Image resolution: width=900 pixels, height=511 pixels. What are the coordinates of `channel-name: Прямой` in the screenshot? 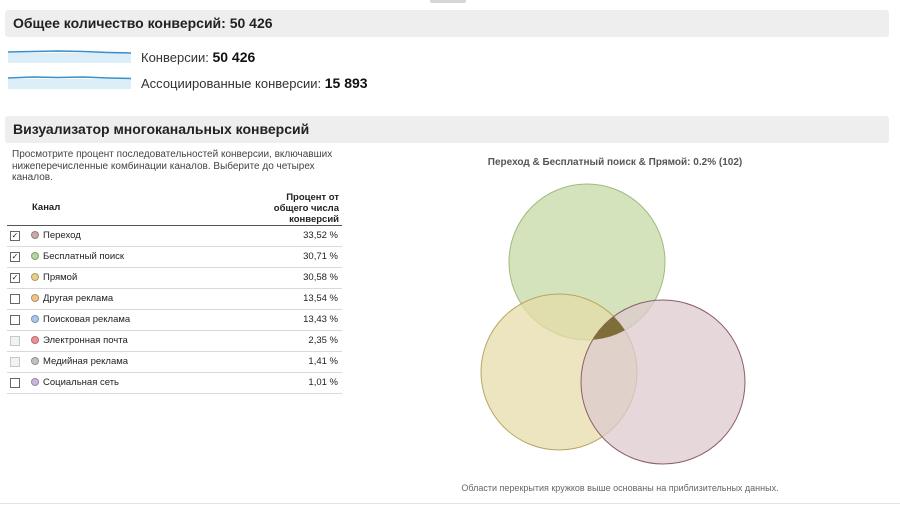 It's located at (60, 277).